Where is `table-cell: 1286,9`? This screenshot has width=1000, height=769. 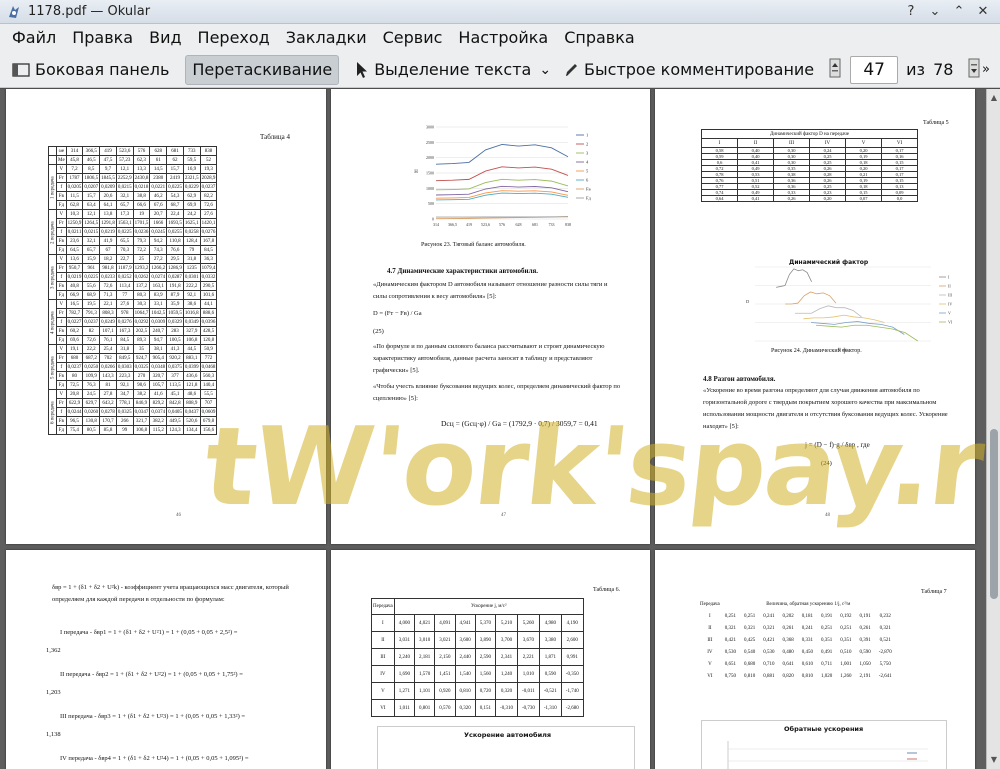 table-cell: 1286,9 is located at coordinates (175, 268).